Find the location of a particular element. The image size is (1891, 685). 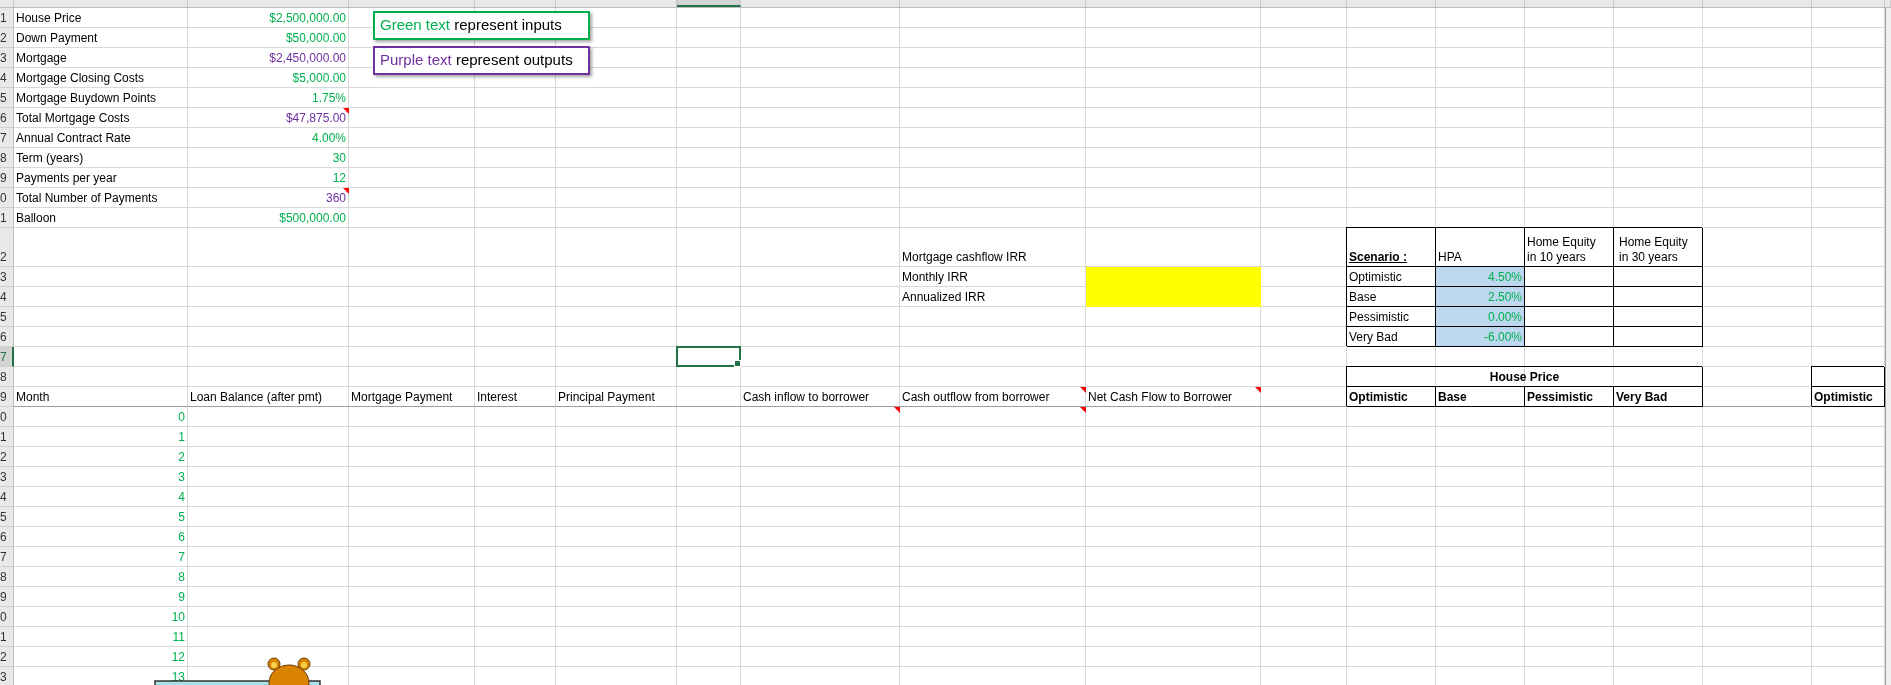

column-header: Loan Balance (after pmt) is located at coordinates (256, 397).